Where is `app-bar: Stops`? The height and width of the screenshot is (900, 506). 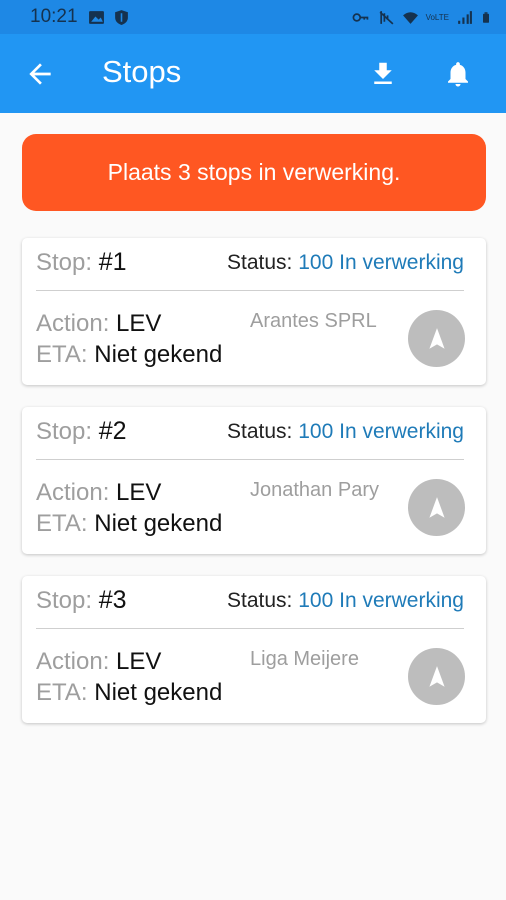 app-bar: Stops is located at coordinates (253, 73).